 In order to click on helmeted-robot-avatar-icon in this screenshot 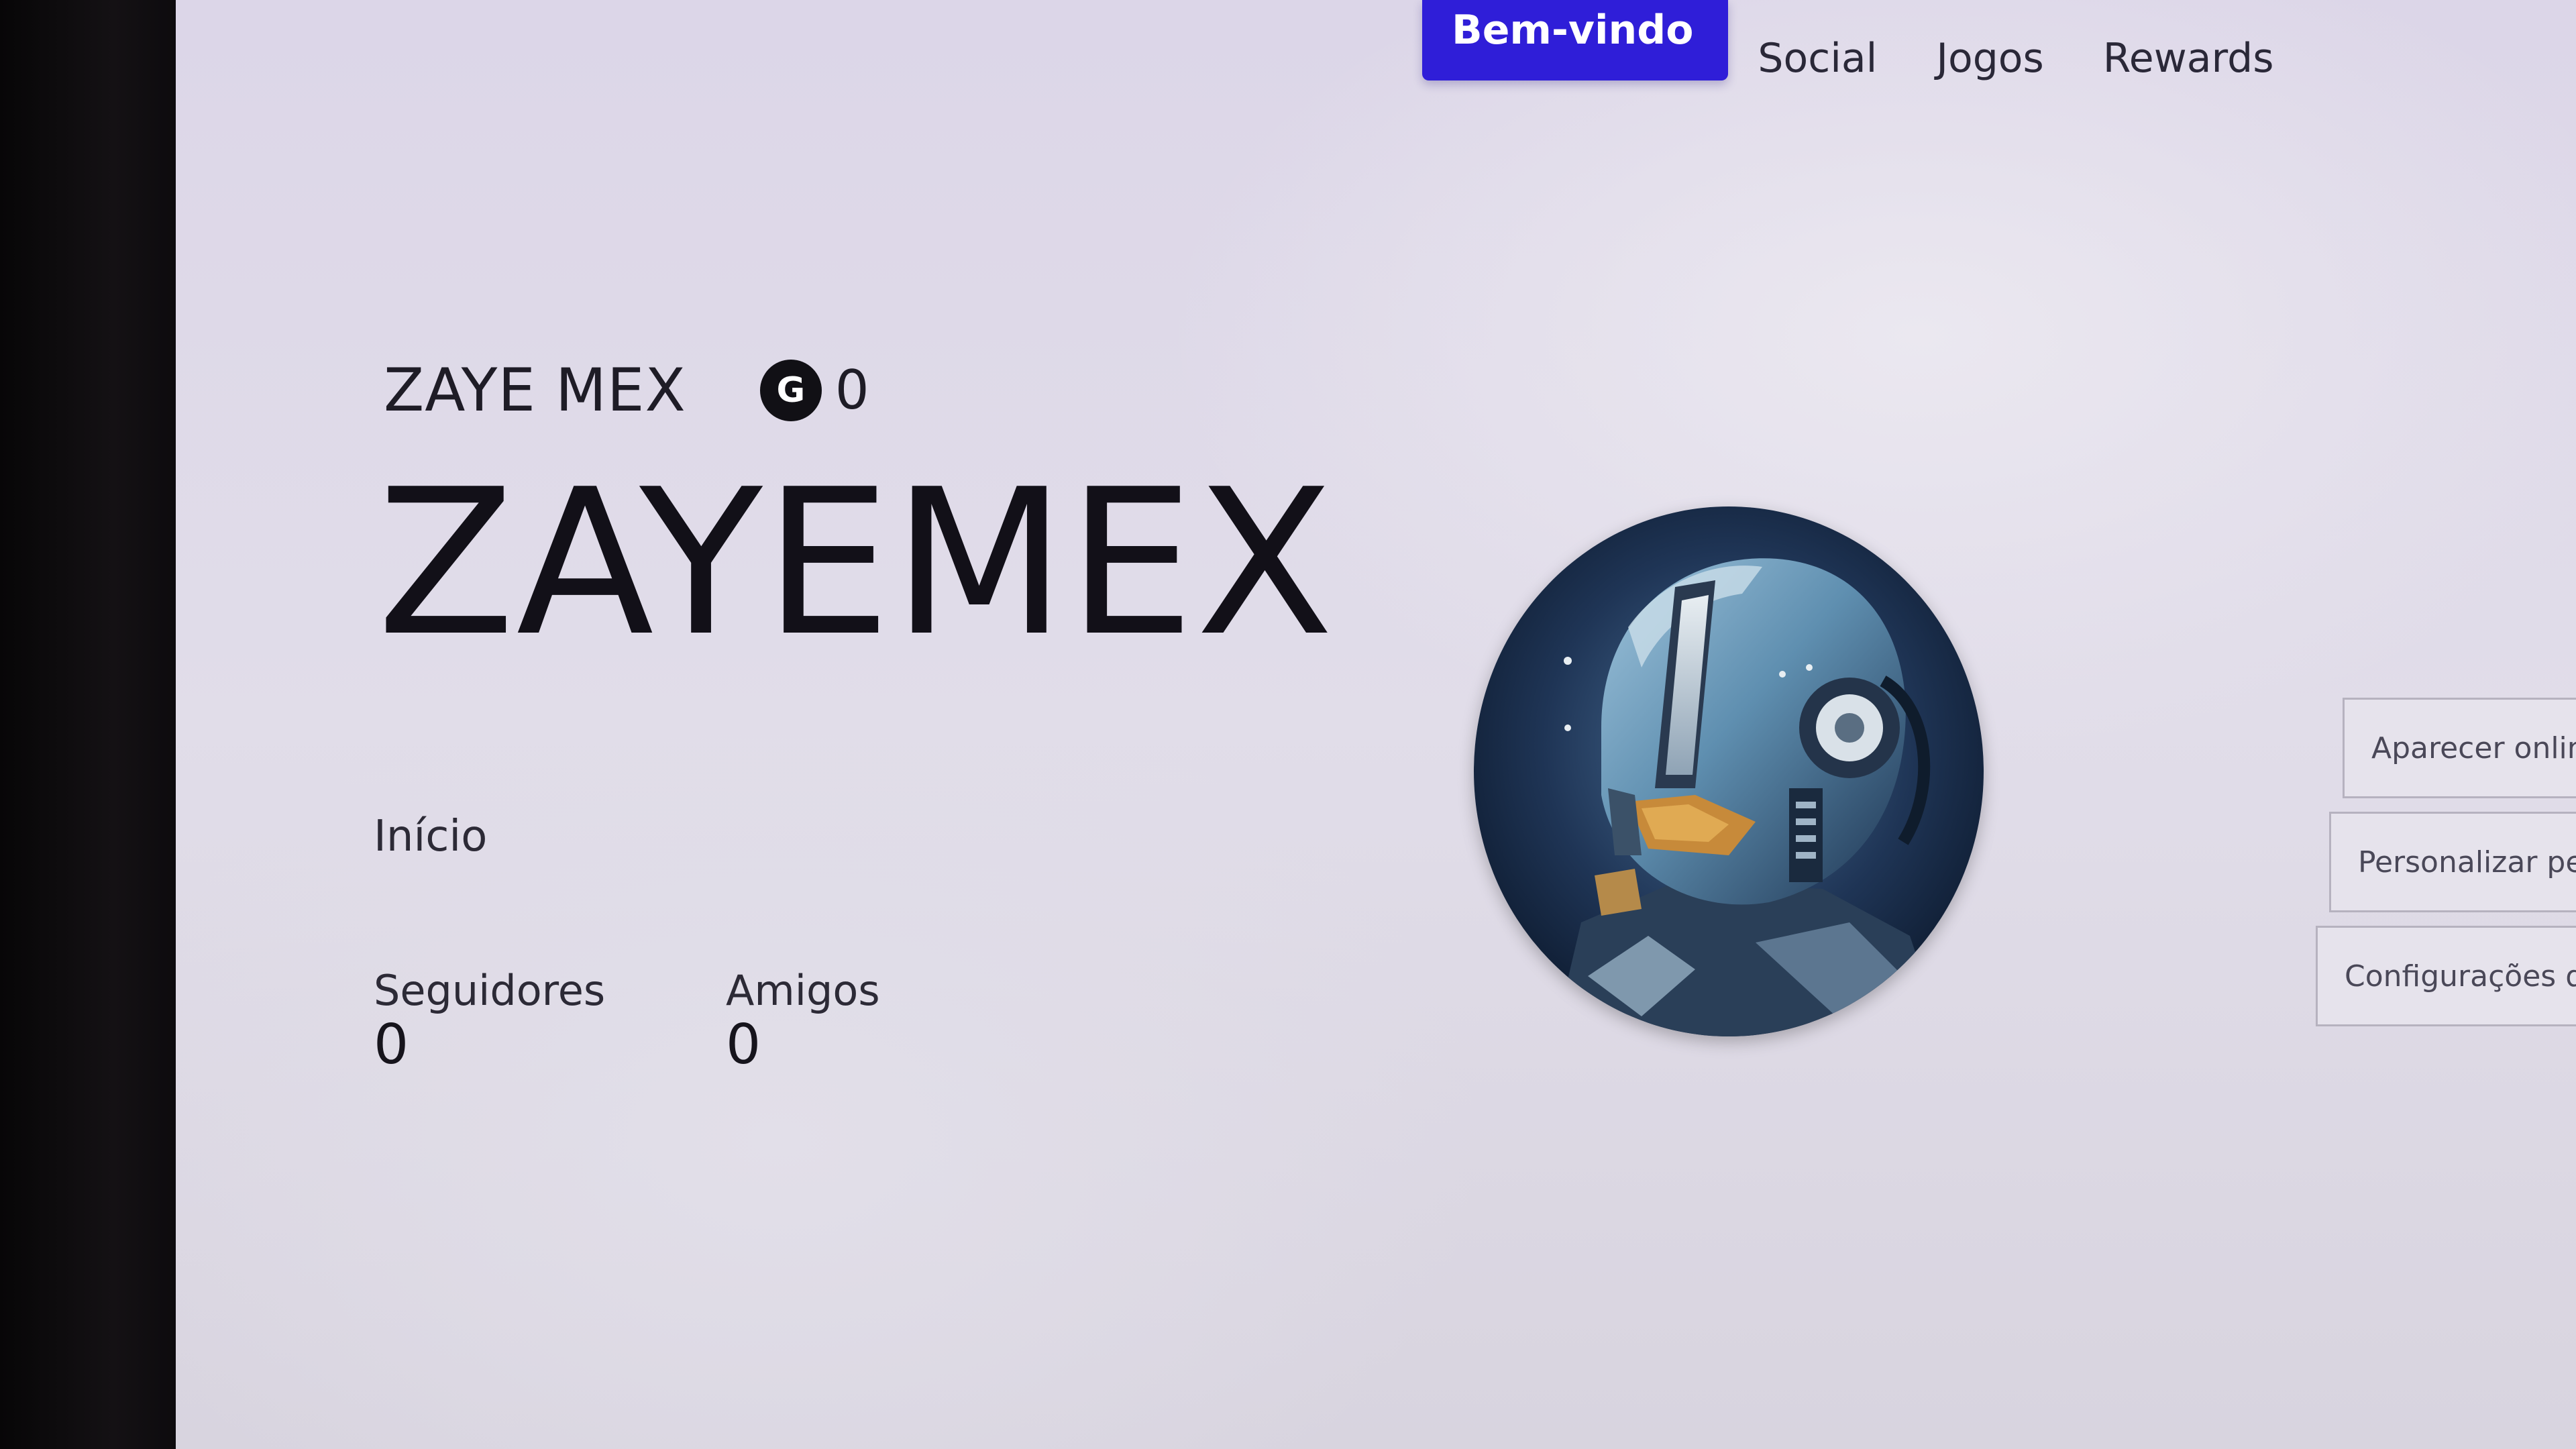, I will do `click(1729, 771)`.